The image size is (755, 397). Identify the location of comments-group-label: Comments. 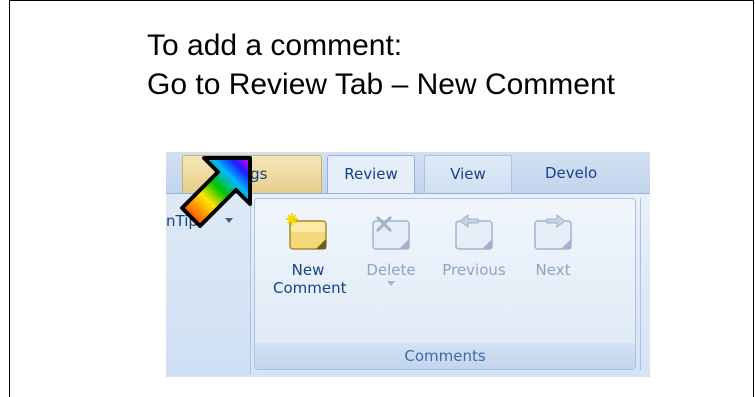
(445, 356).